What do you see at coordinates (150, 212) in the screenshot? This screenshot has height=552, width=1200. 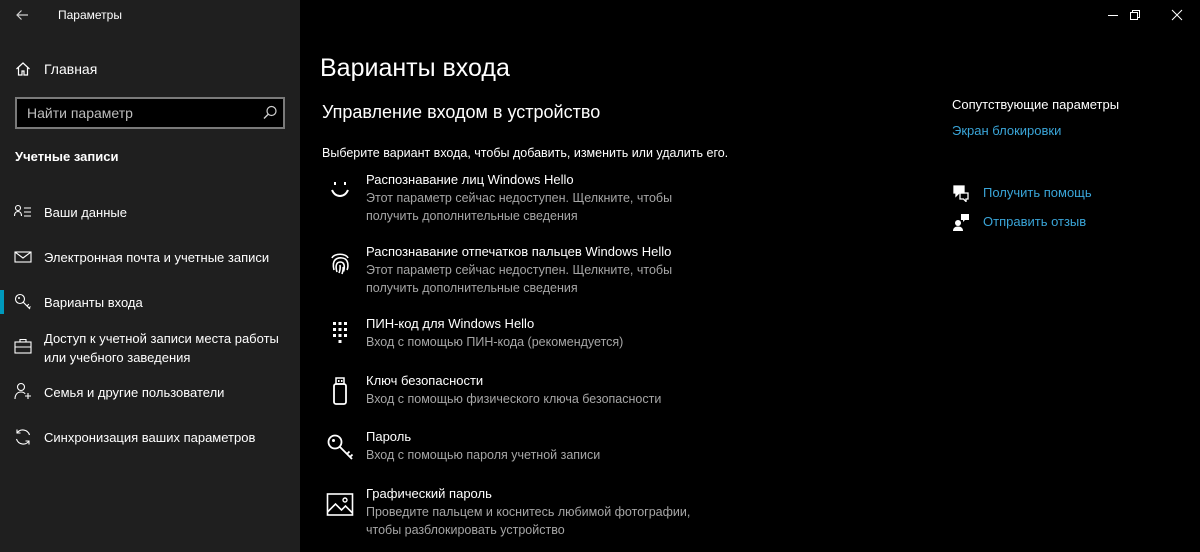 I see `sidebar-item-your-info: Ваши данные` at bounding box center [150, 212].